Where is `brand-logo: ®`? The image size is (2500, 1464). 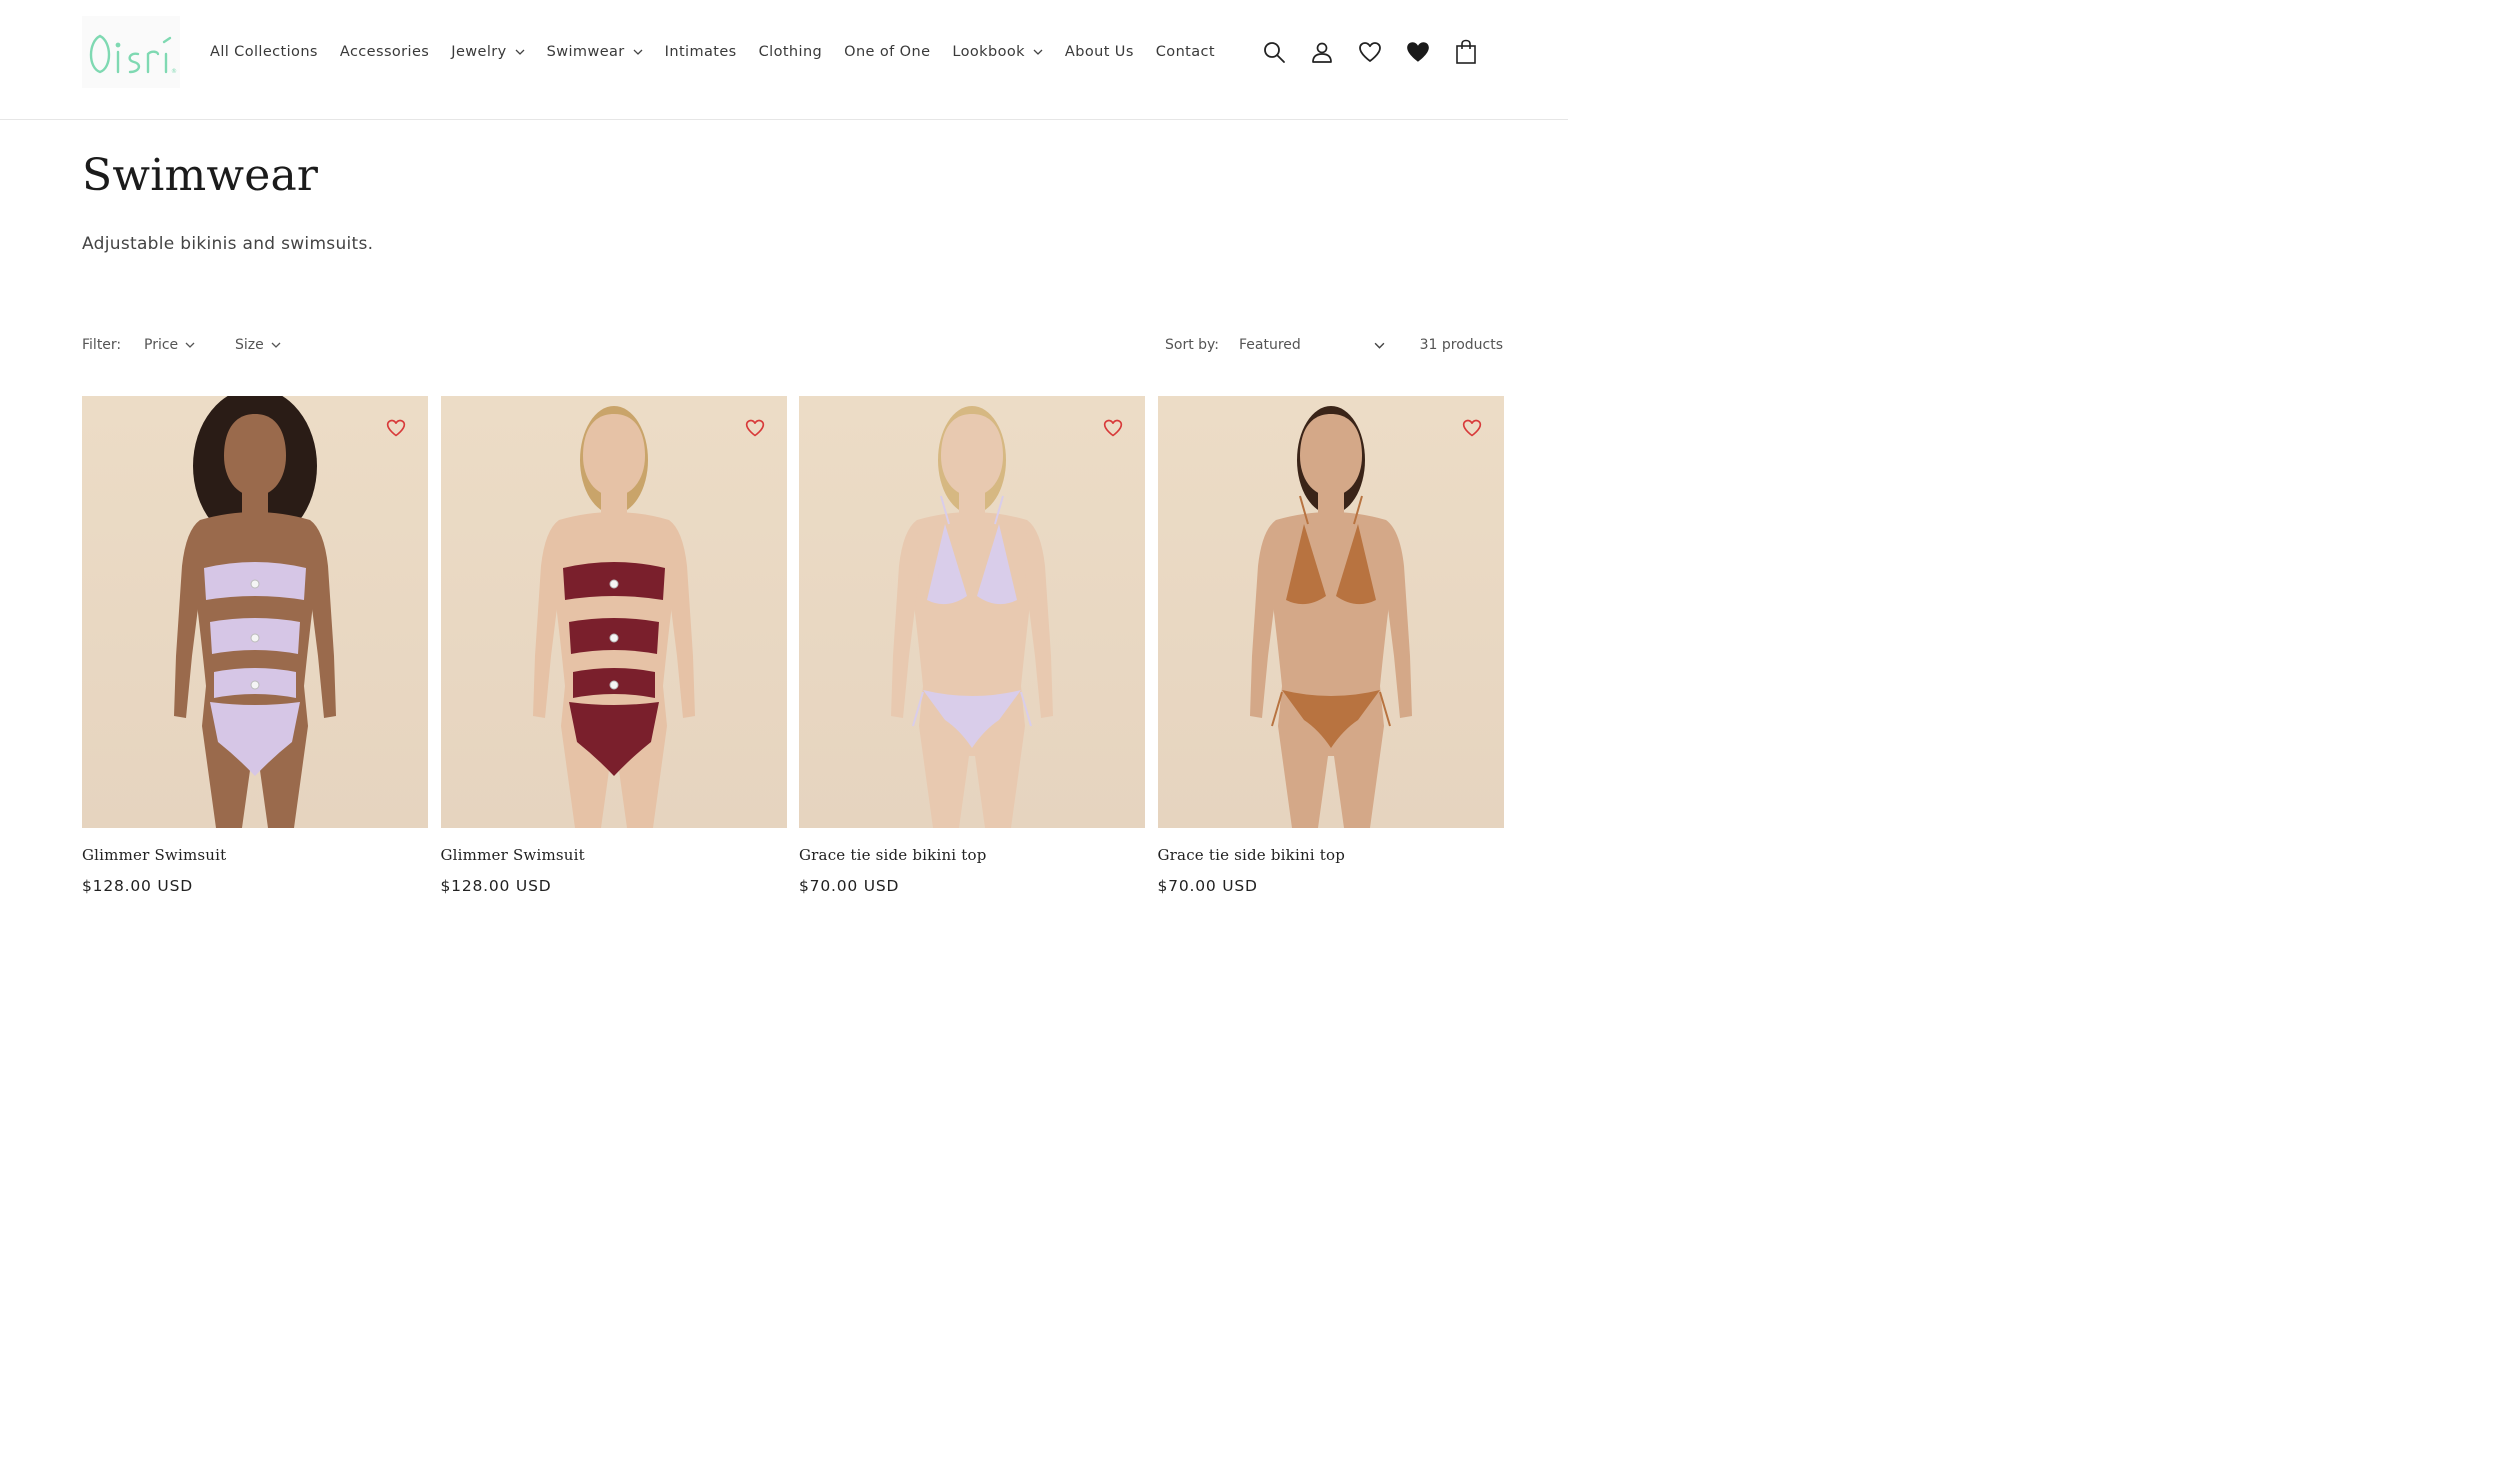
brand-logo: ® is located at coordinates (131, 52).